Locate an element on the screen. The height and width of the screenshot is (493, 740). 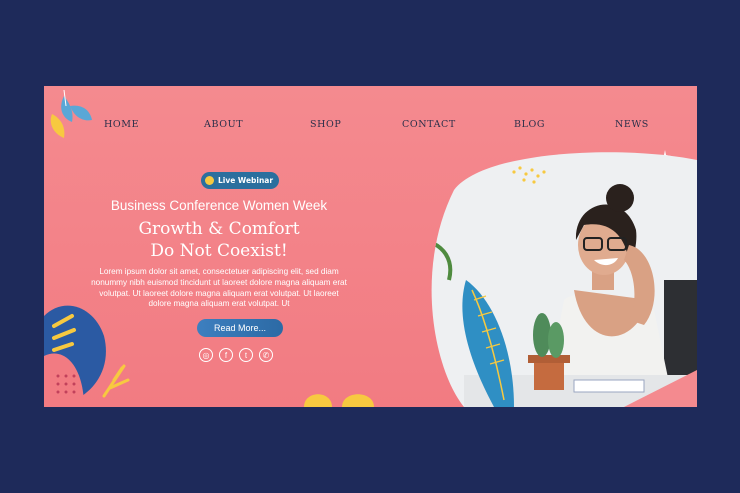
hero-headline: Growth & Comfort Do Not Coexist! is located at coordinates (219, 240).